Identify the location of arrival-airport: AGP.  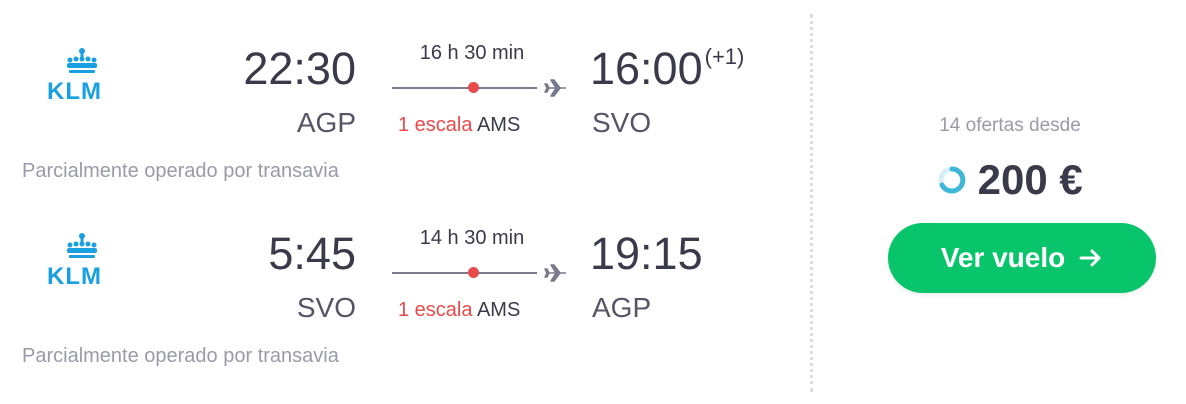
(622, 307).